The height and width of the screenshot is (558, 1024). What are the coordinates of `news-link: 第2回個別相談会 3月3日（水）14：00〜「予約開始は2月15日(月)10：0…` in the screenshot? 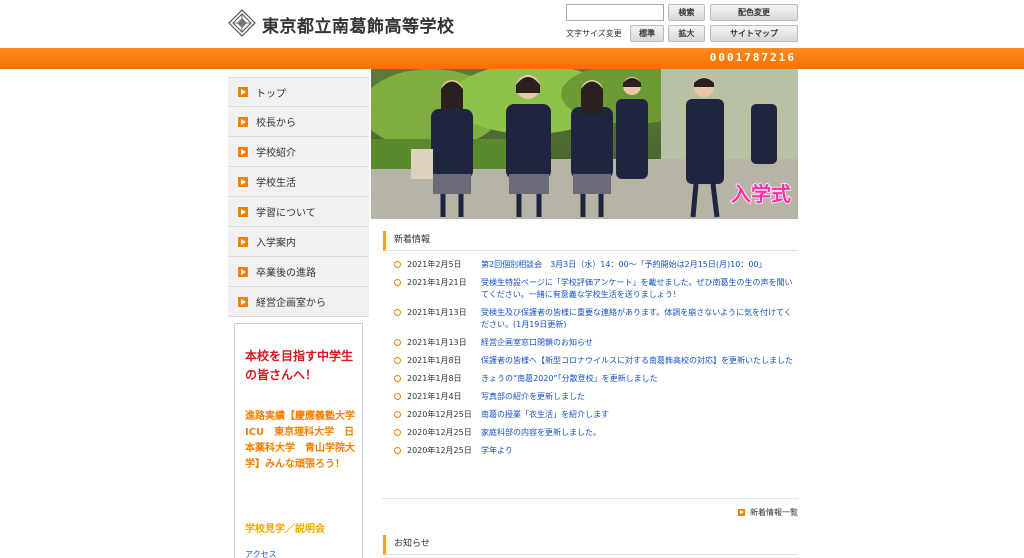 It's located at (624, 265).